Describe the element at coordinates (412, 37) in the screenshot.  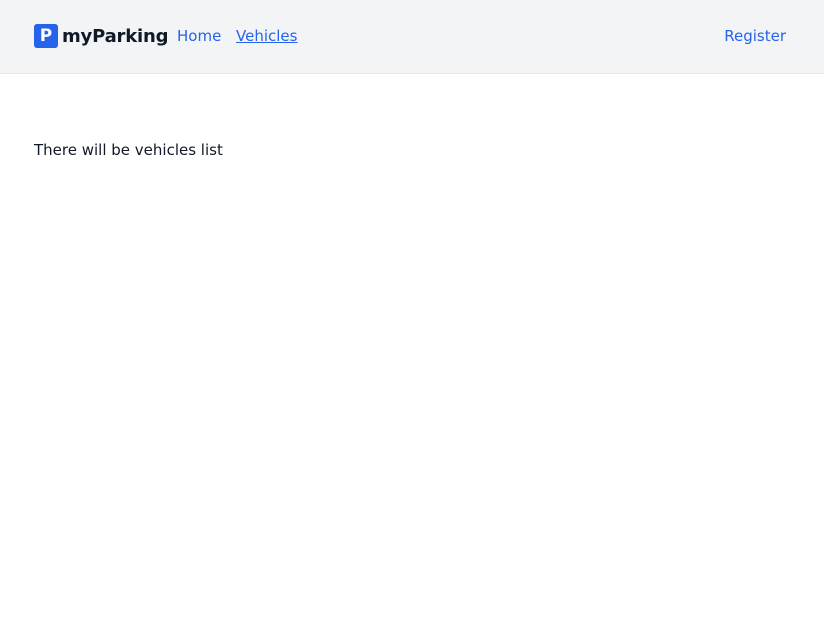
I see `top-navbar: P myParking Home Vehicles Register` at that location.